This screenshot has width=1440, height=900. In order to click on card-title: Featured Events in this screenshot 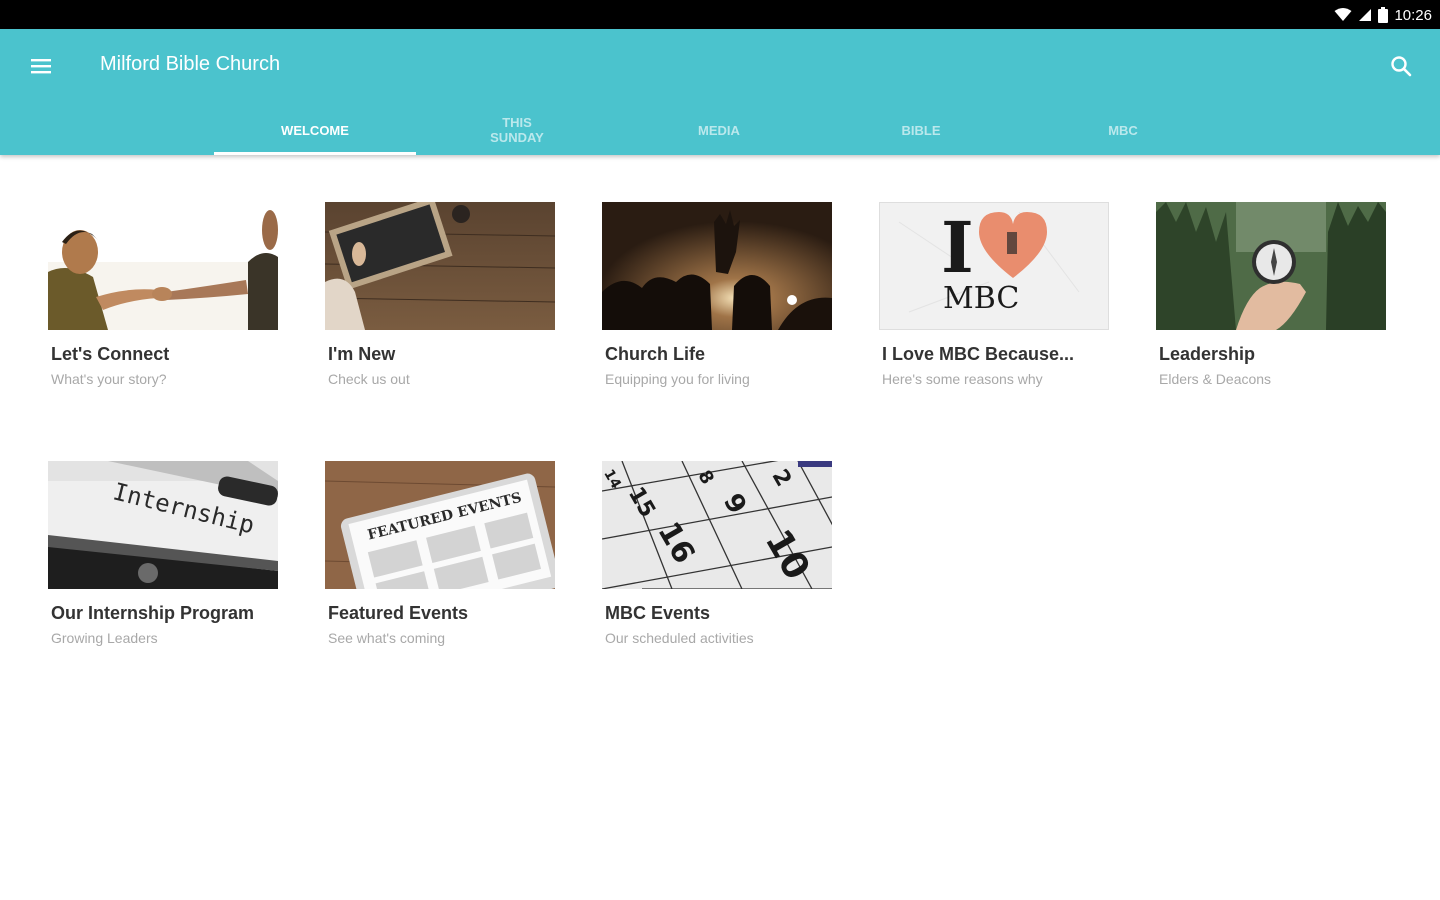, I will do `click(398, 613)`.